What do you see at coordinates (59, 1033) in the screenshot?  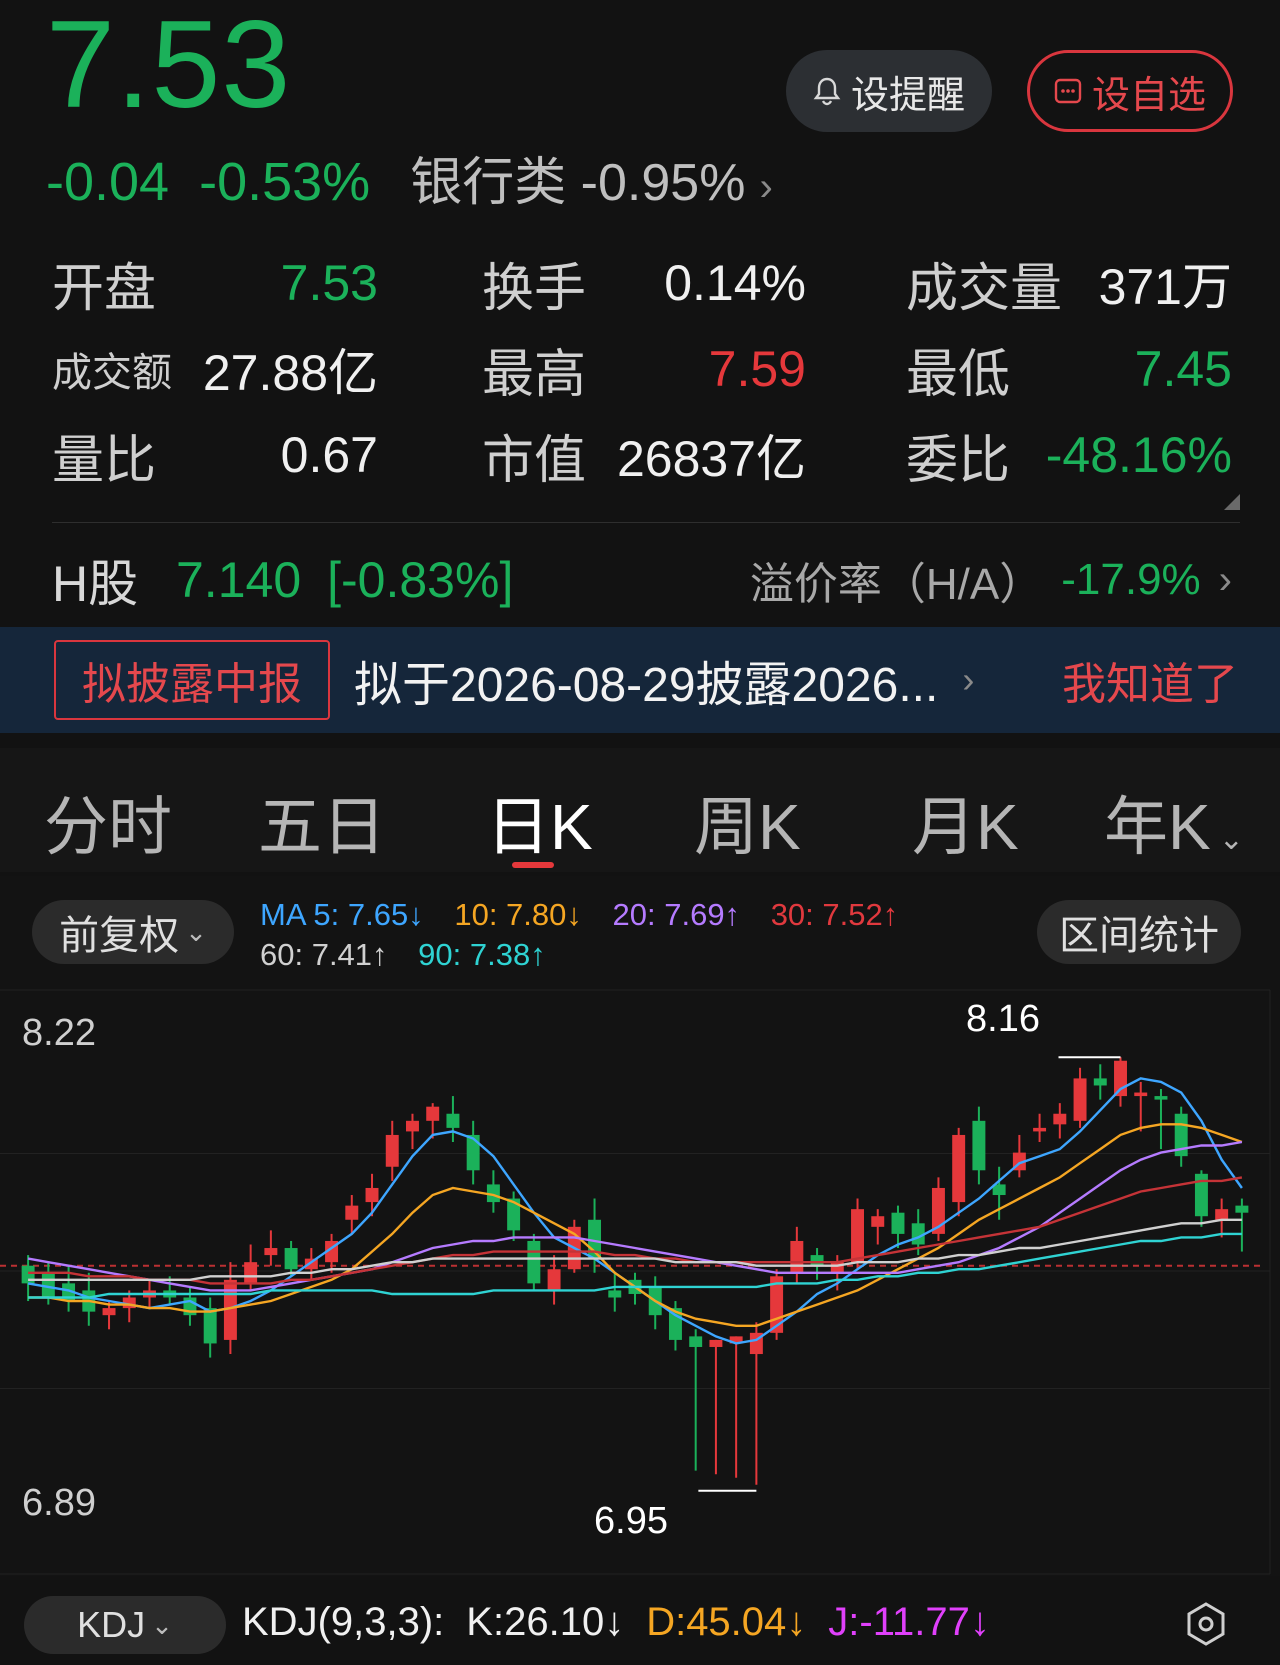 I see `y-axis-top-label: 8.22` at bounding box center [59, 1033].